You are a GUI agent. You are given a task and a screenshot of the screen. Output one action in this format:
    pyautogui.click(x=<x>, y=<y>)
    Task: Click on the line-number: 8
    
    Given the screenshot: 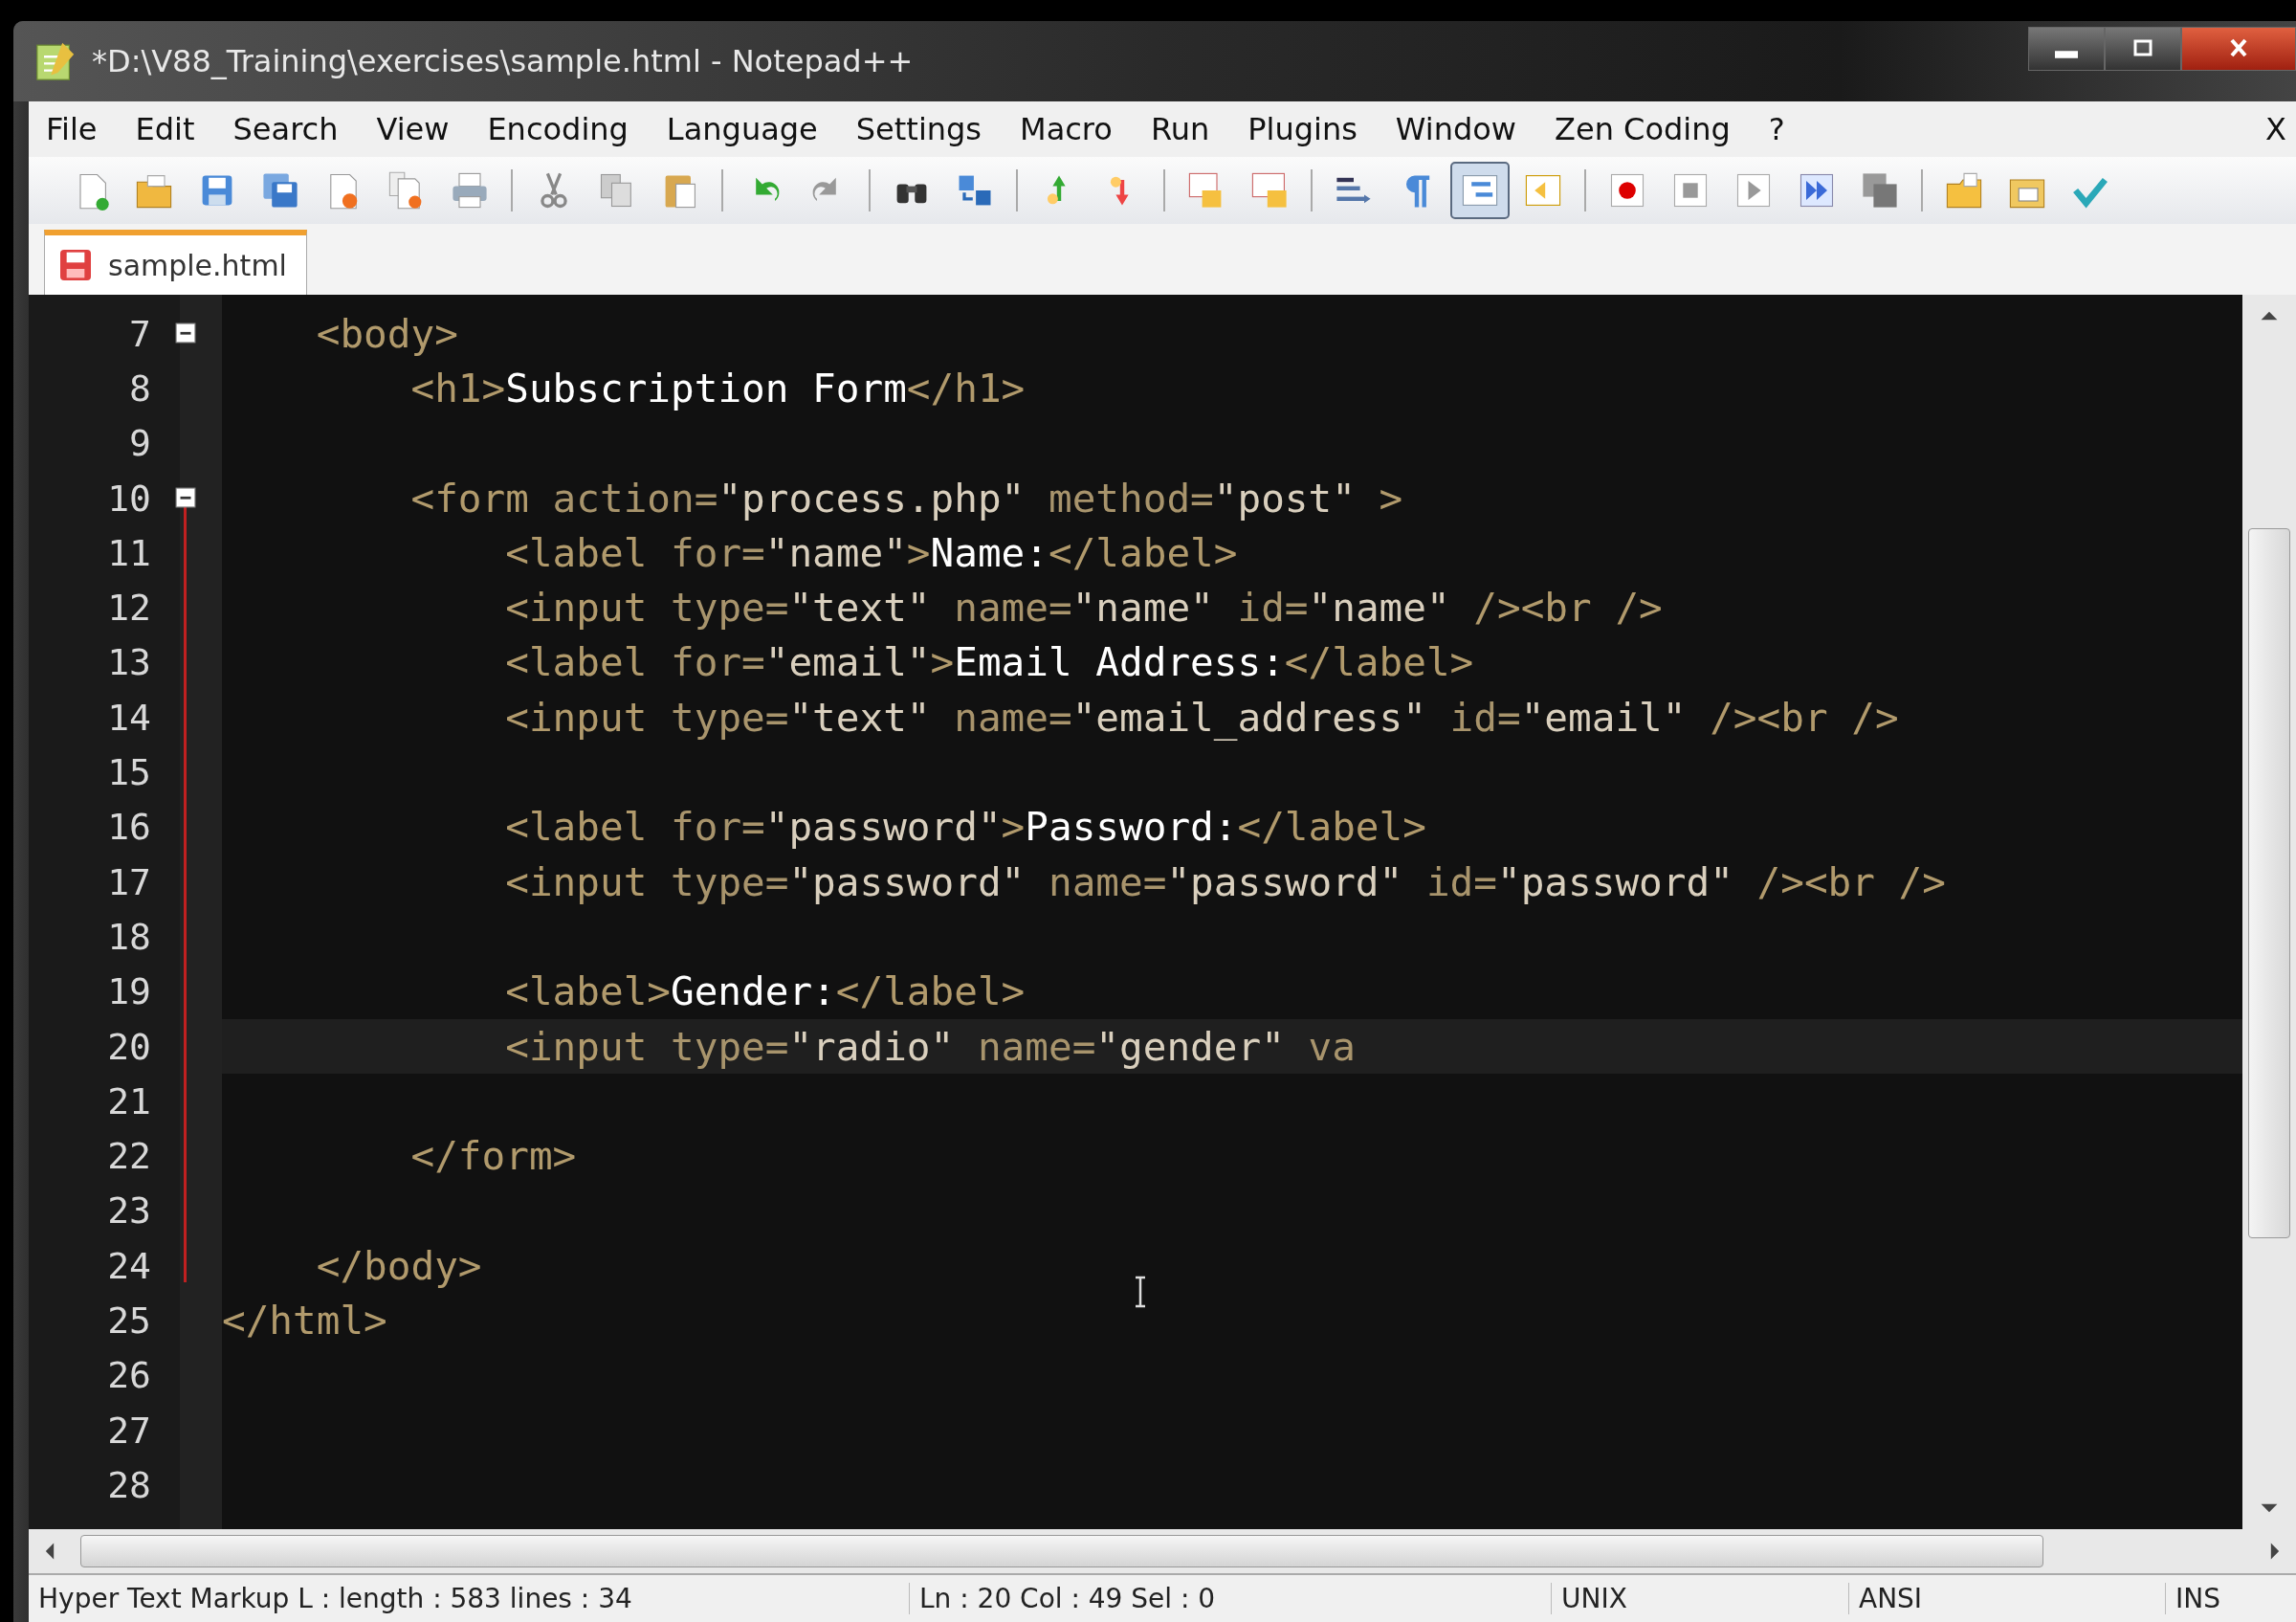 What is the action you would take?
    pyautogui.click(x=139, y=389)
    